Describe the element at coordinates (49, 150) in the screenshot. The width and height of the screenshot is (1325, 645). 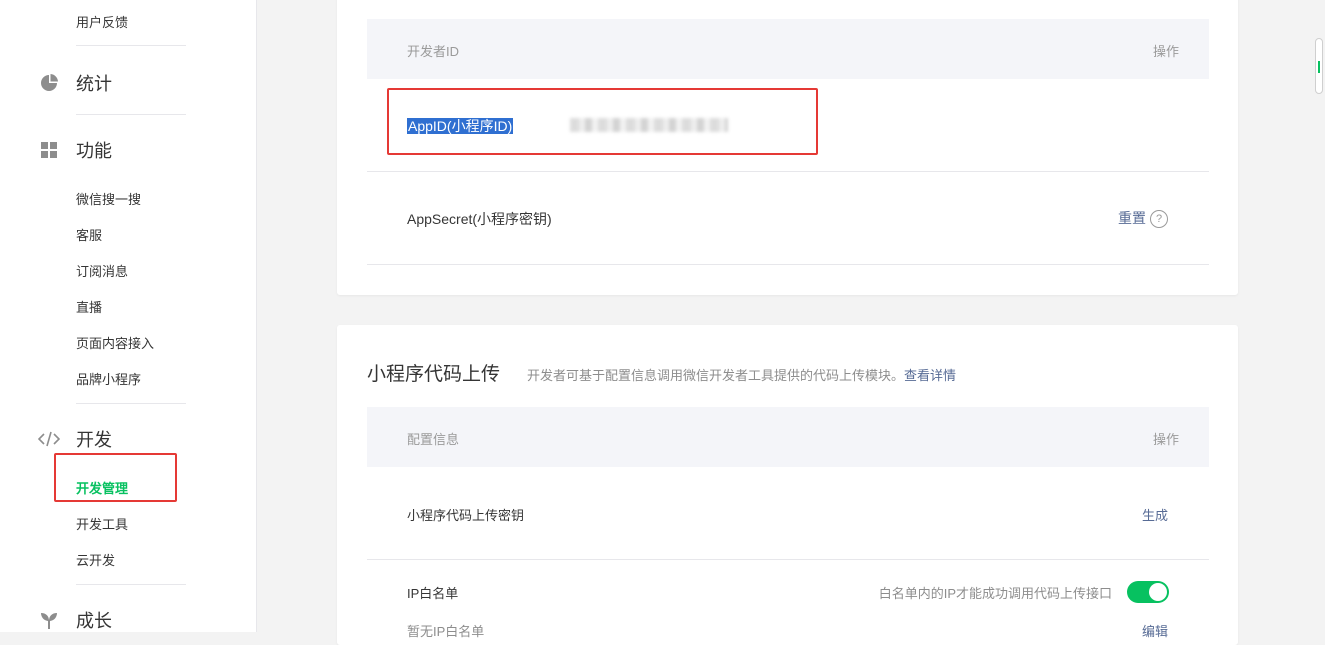
I see `grid-icon` at that location.